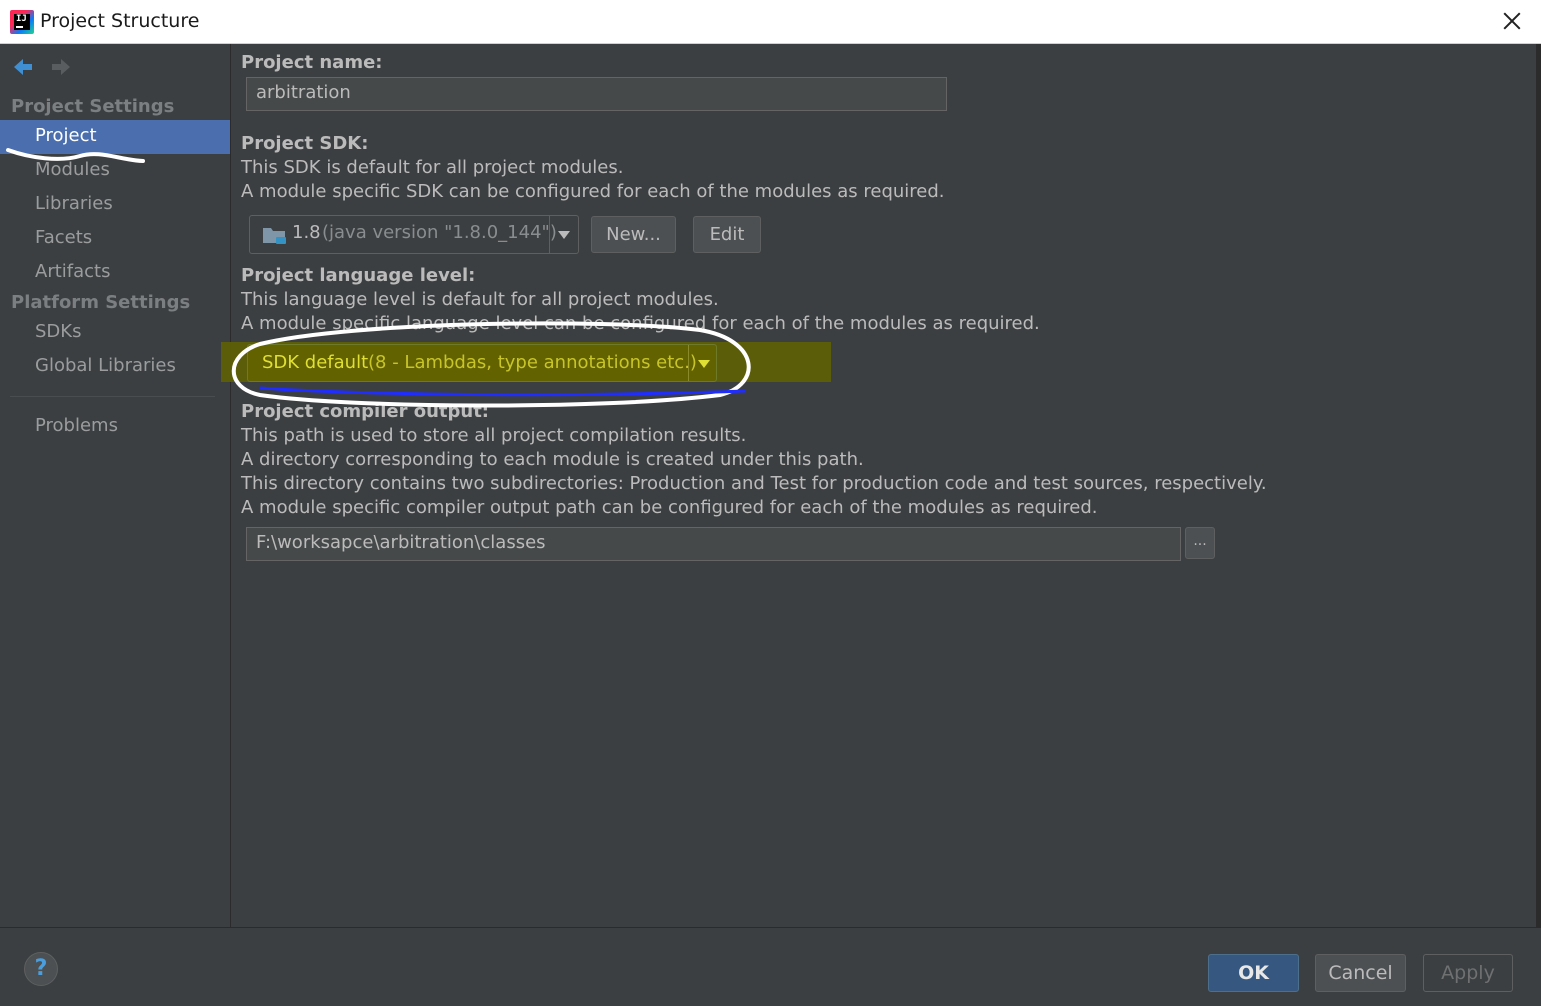  Describe the element at coordinates (22, 22) in the screenshot. I see `app-logo-icon: IJ` at that location.